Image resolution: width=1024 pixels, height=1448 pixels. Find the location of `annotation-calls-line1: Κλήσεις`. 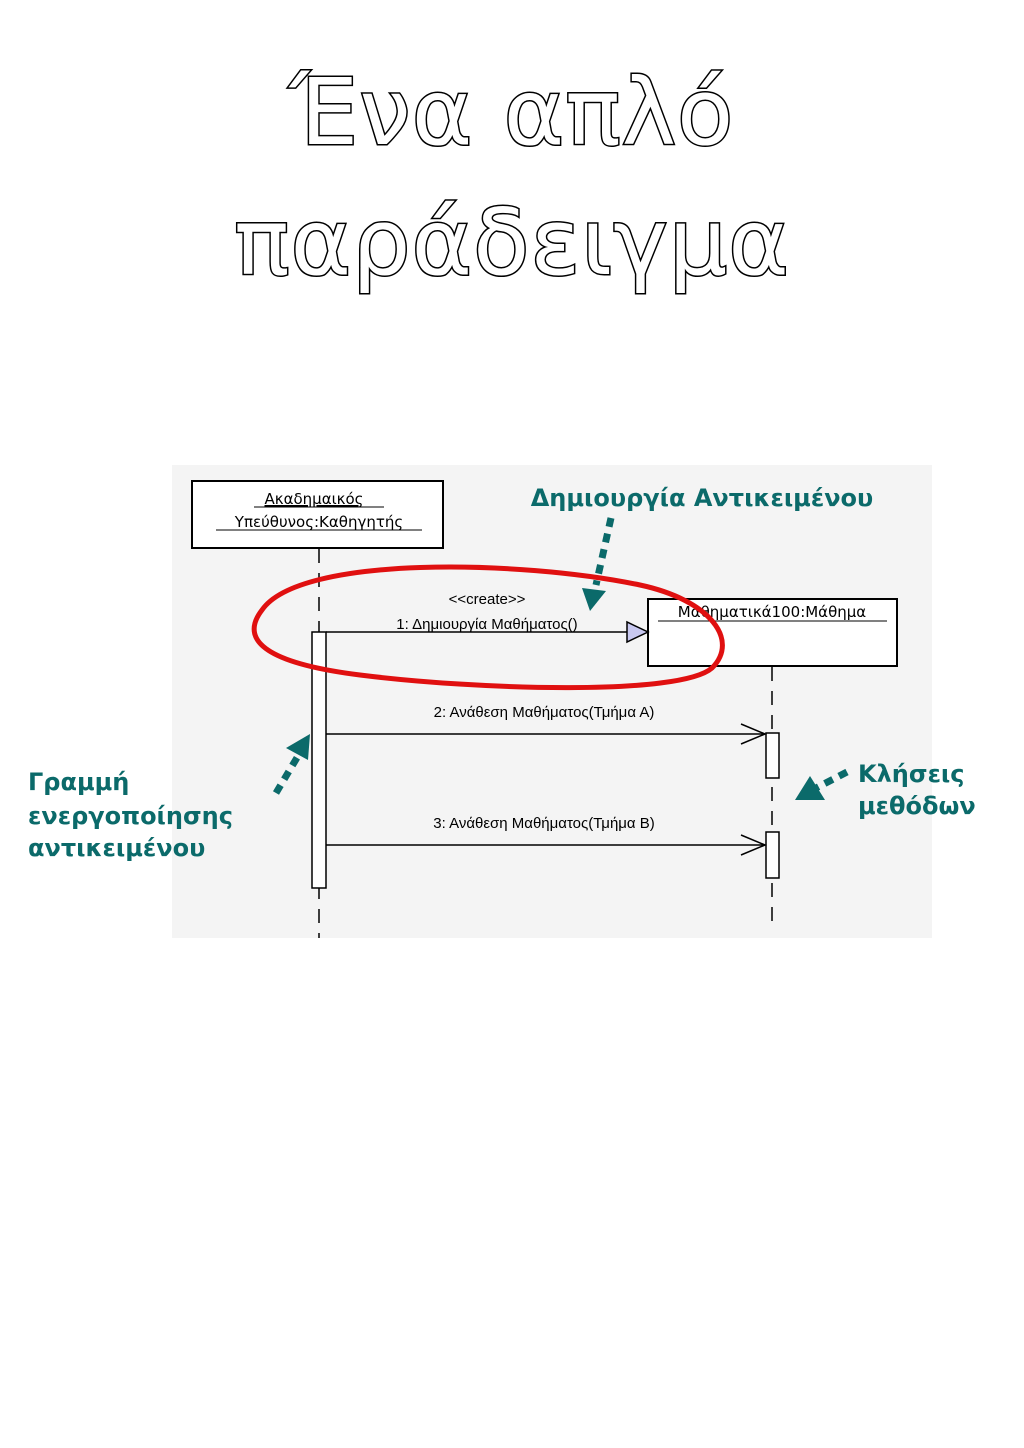

annotation-calls-line1: Κλήσεις is located at coordinates (911, 774).